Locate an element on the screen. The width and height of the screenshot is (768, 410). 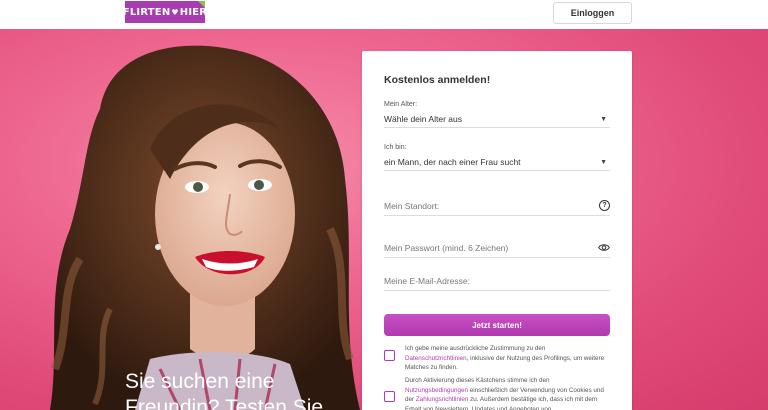
headline-line-2: Freundin? Testen Sie is located at coordinates (224, 403).